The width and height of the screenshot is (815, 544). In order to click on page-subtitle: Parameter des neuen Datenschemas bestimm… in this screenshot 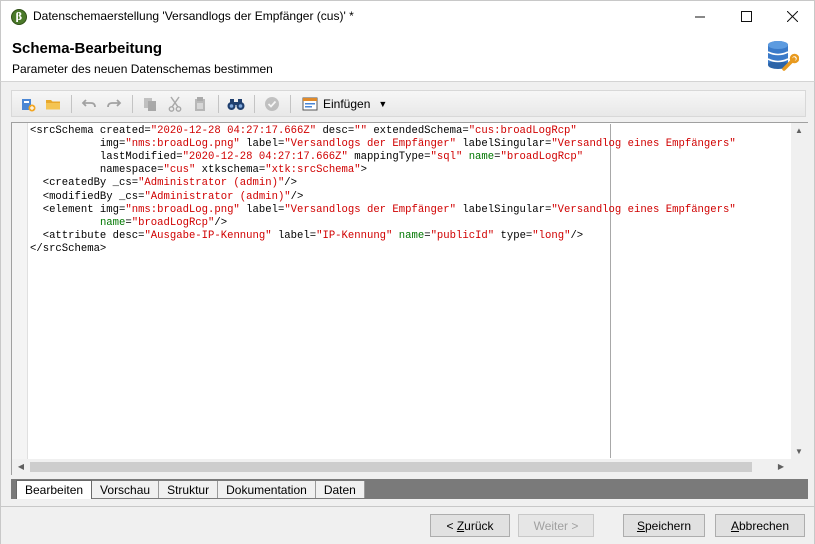, I will do `click(142, 69)`.